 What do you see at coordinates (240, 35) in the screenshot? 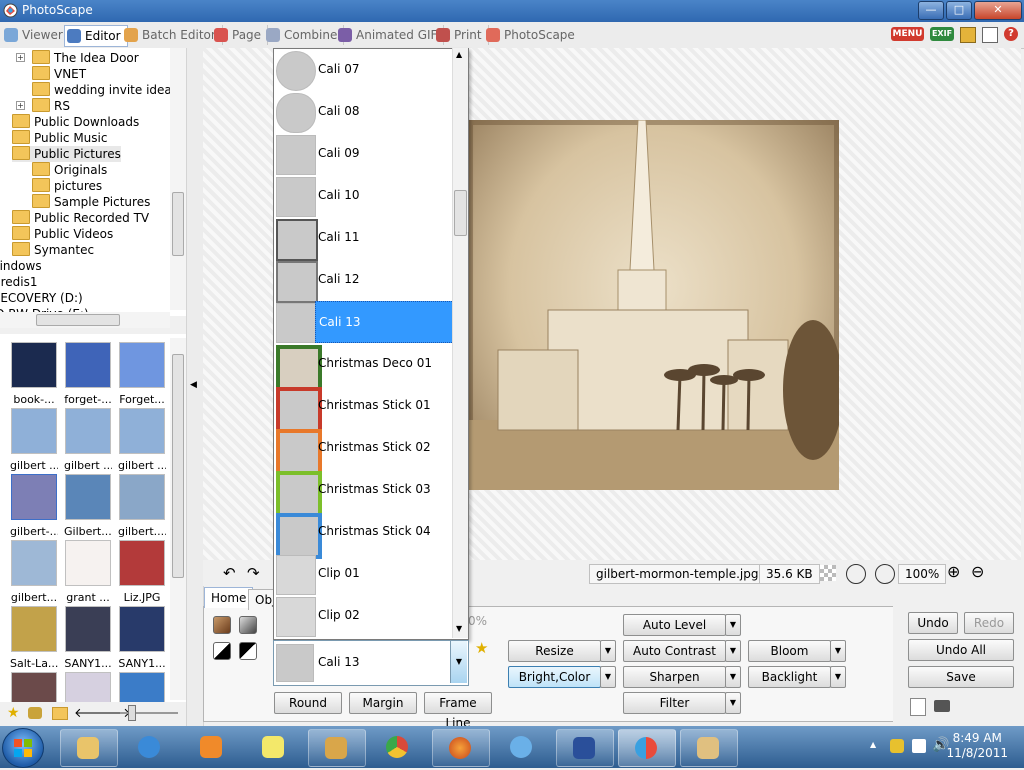
I see `tab-page: Page` at bounding box center [240, 35].